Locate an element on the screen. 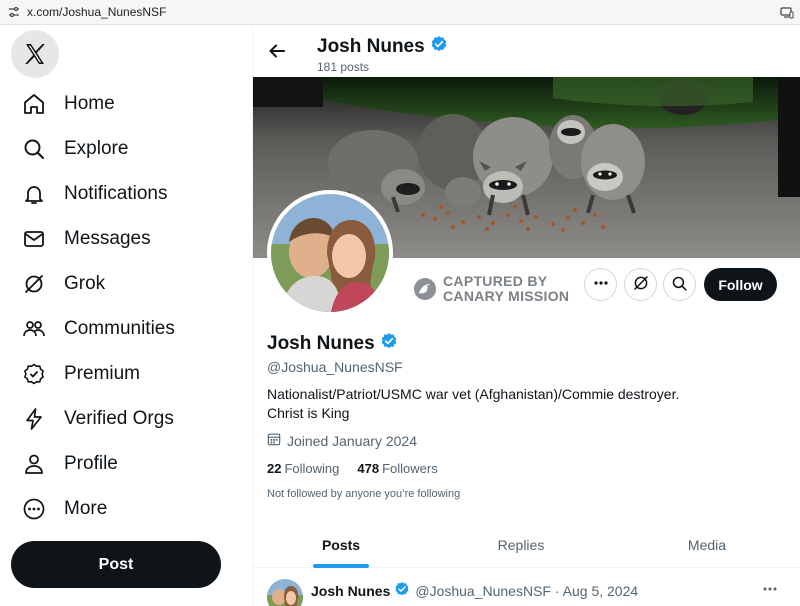  profile-avatar is located at coordinates (330, 253).